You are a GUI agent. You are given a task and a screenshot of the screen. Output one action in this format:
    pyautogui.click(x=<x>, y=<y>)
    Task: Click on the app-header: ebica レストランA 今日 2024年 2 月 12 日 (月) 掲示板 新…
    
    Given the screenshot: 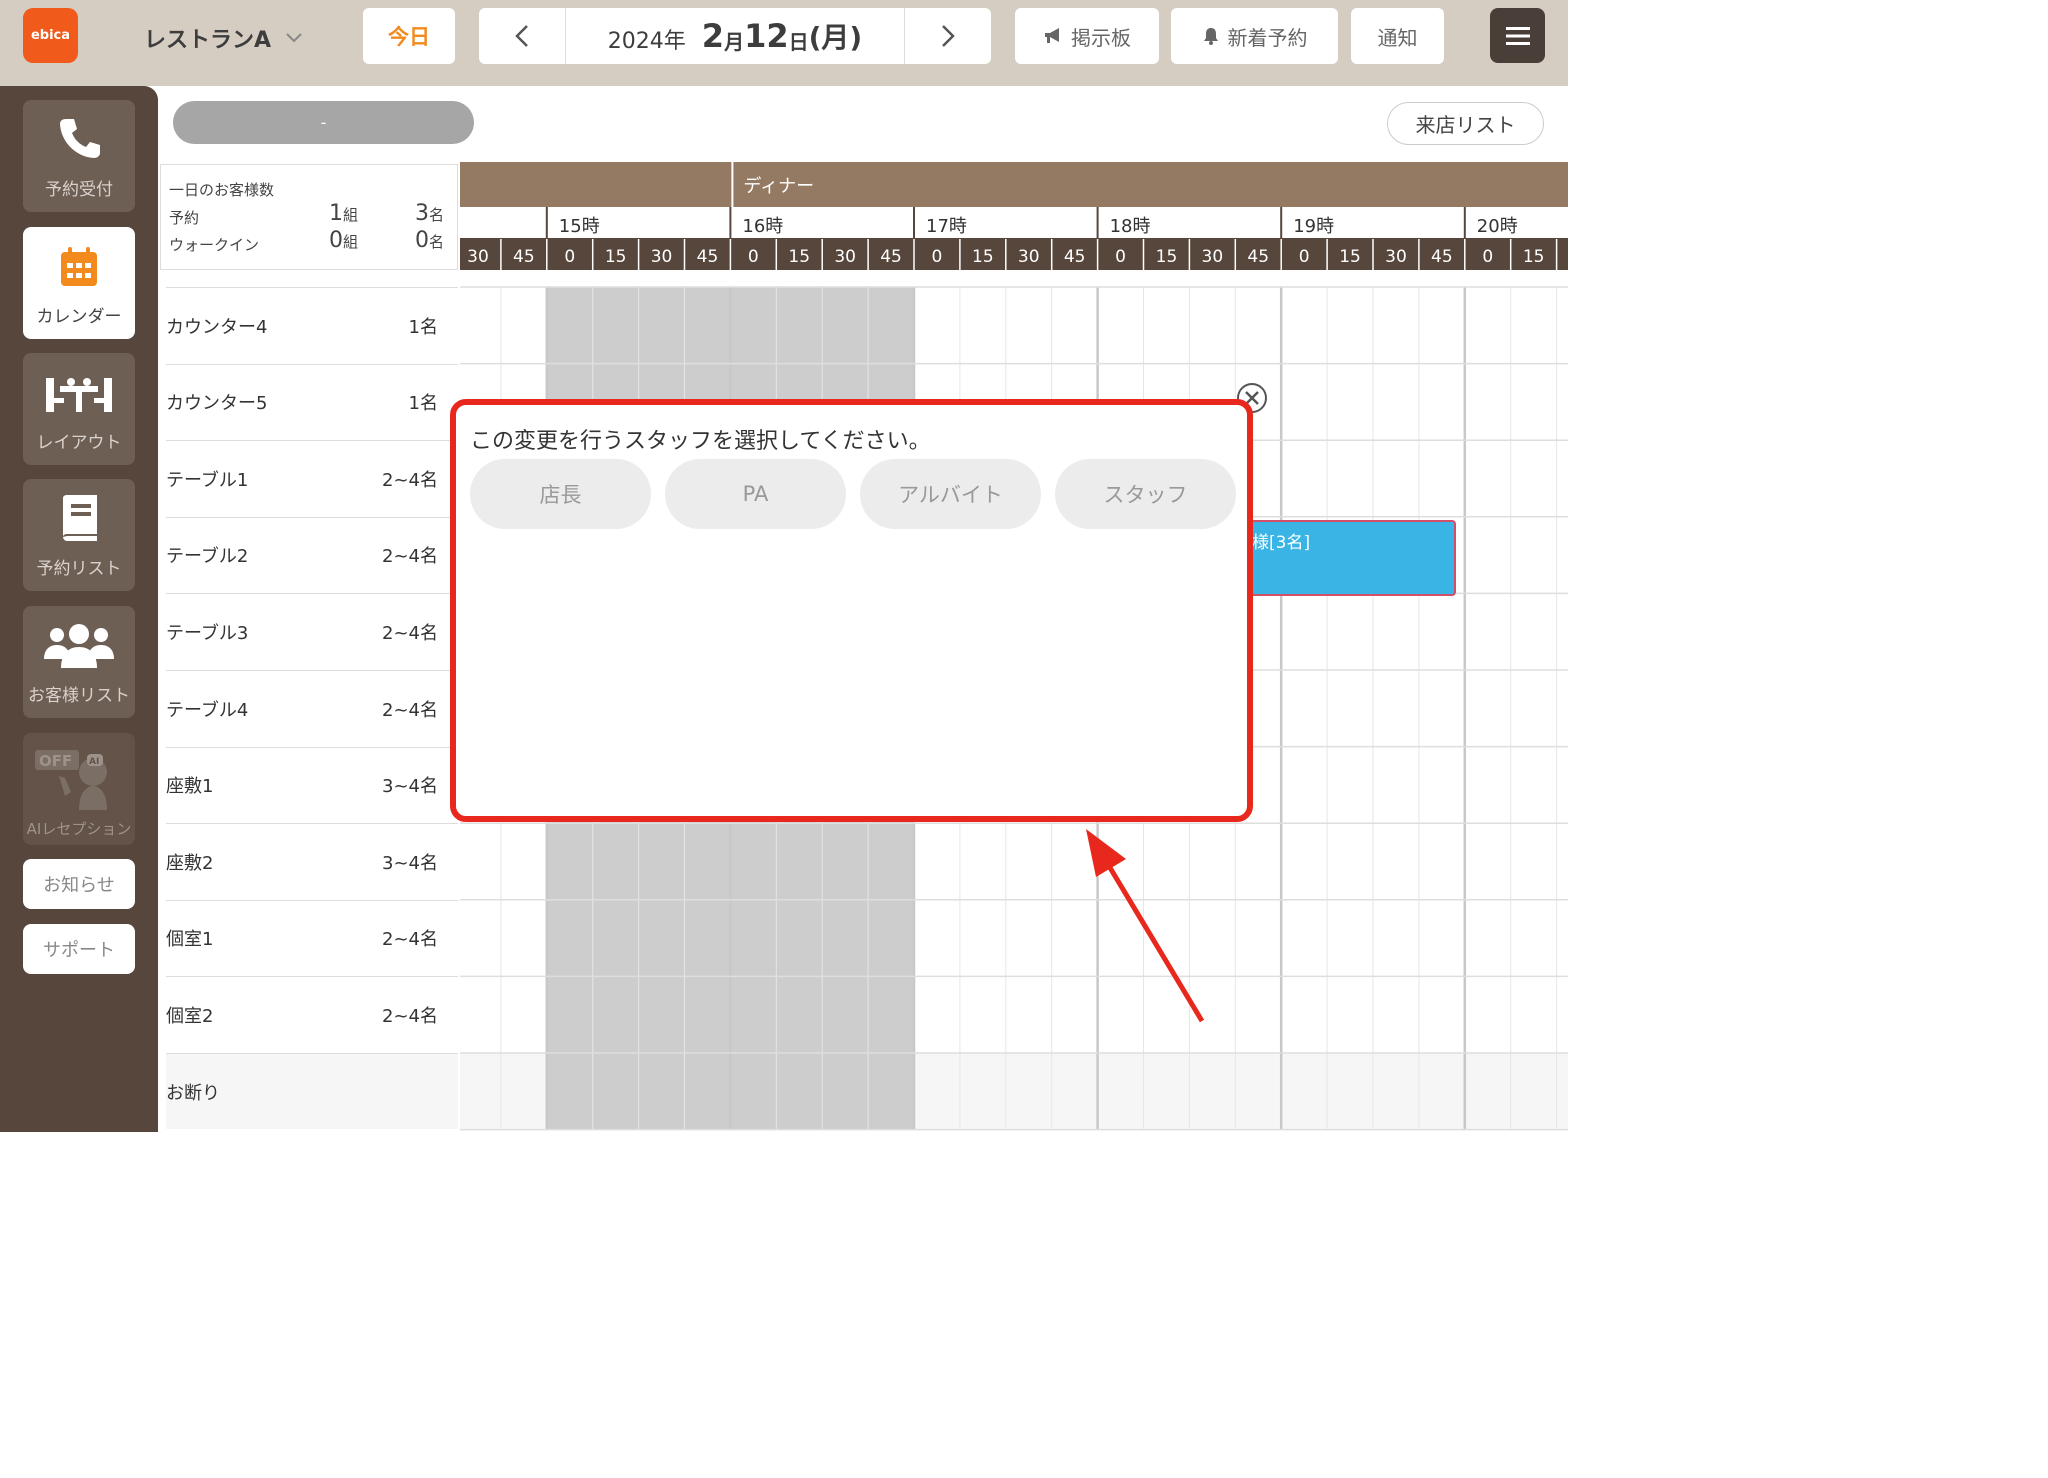 What is the action you would take?
    pyautogui.click(x=784, y=43)
    